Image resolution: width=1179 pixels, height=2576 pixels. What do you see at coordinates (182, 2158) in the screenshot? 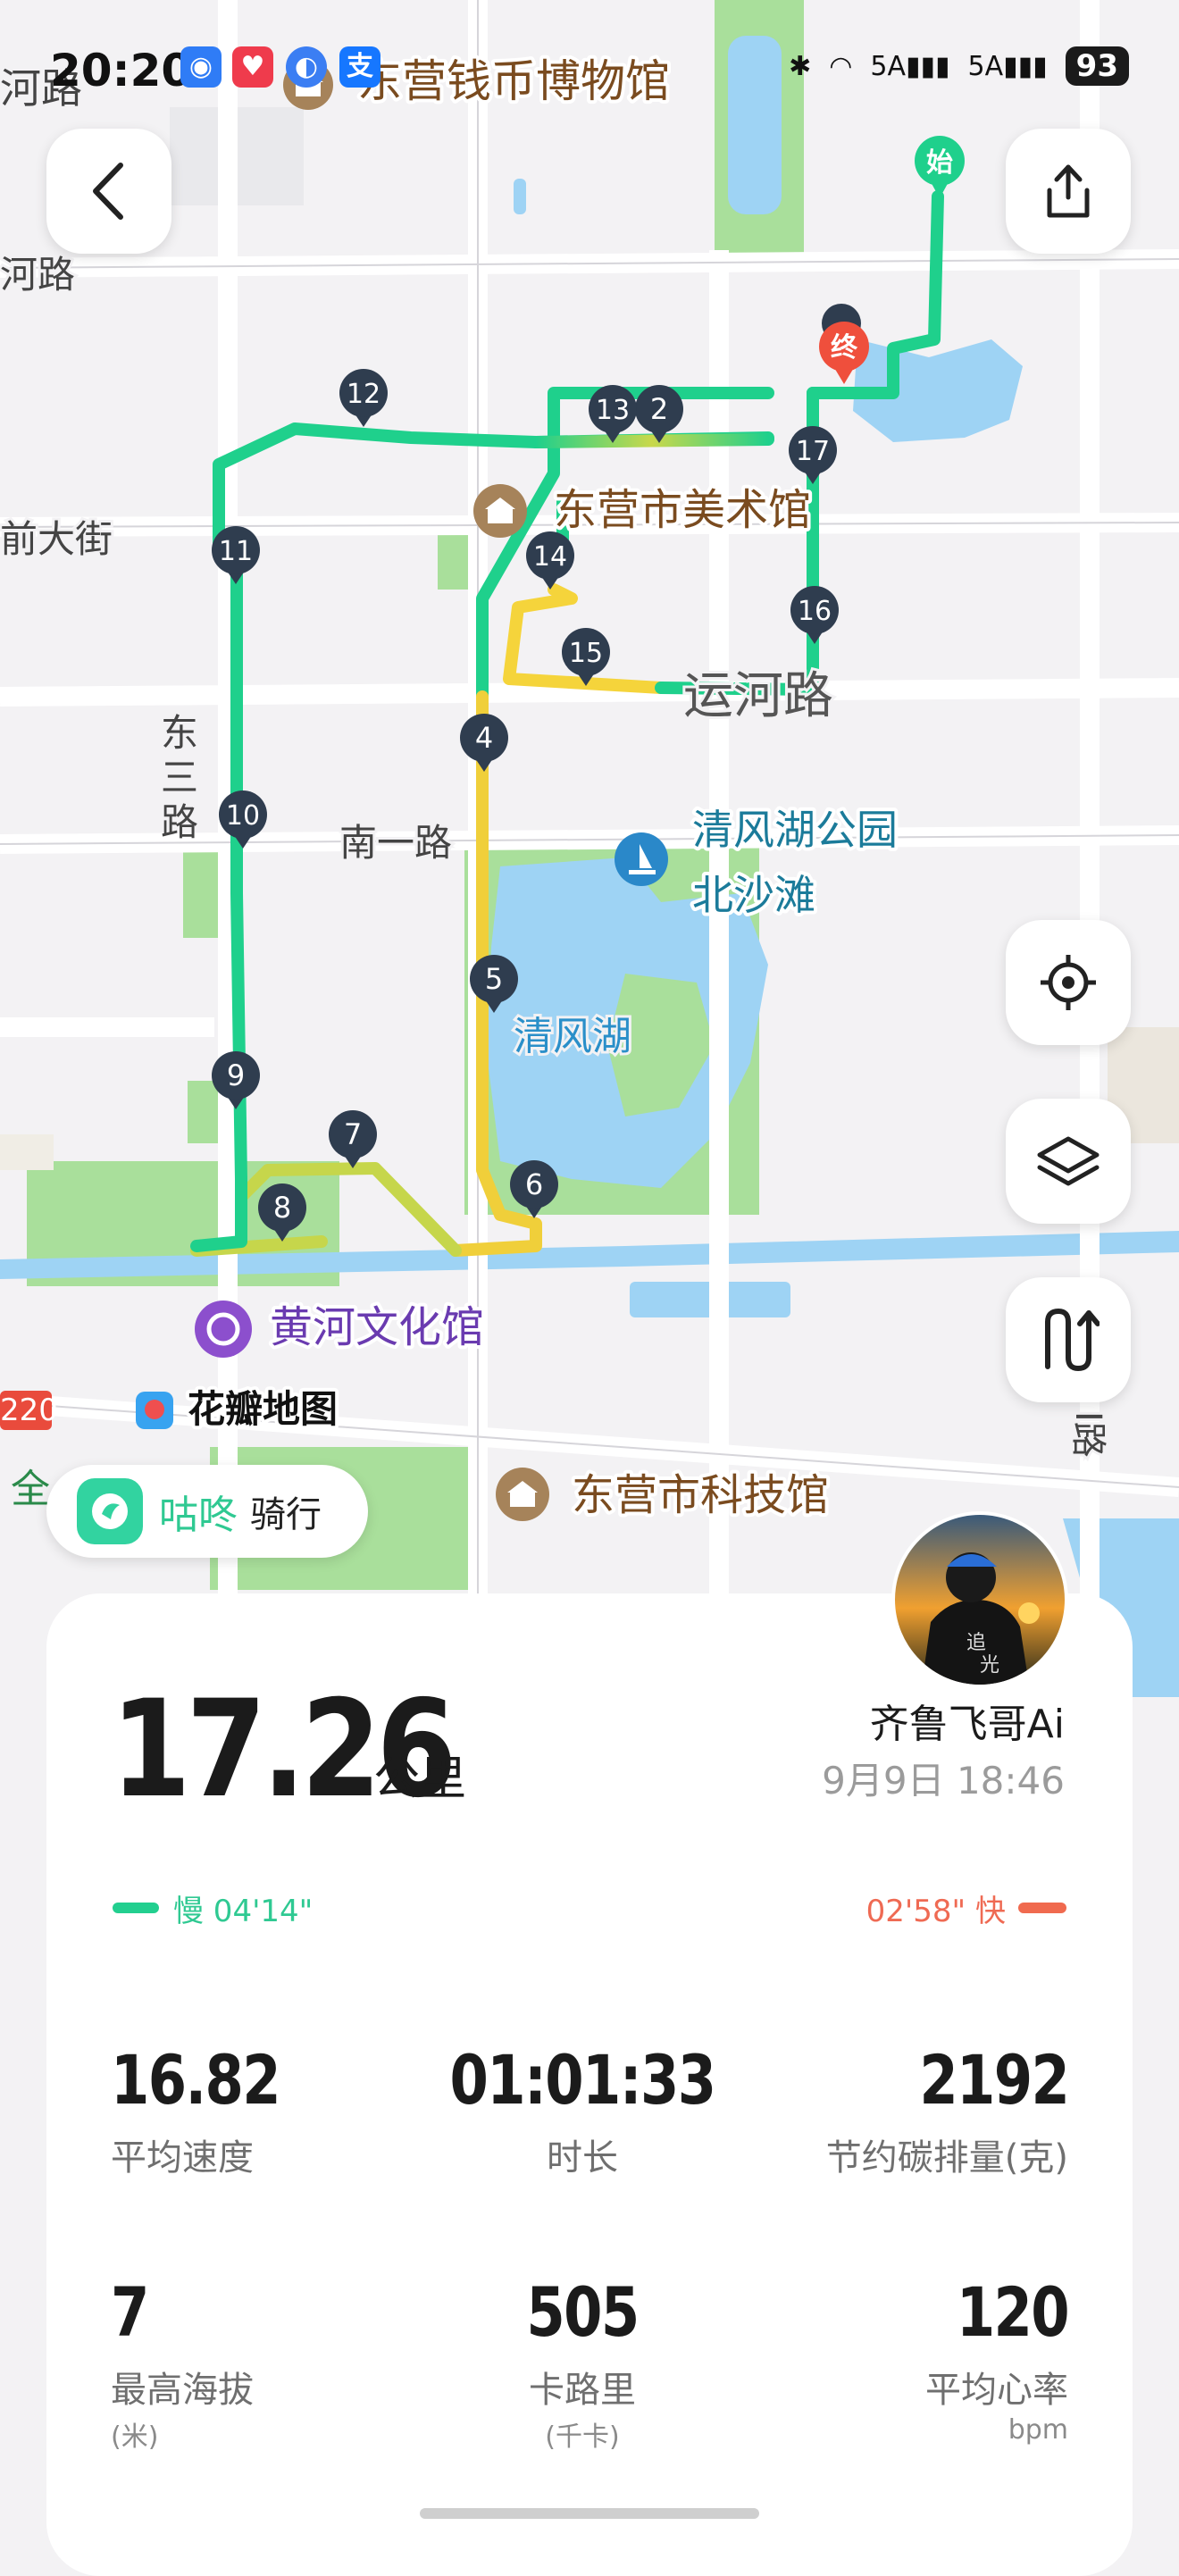
I see `stat-label: 平均速度` at bounding box center [182, 2158].